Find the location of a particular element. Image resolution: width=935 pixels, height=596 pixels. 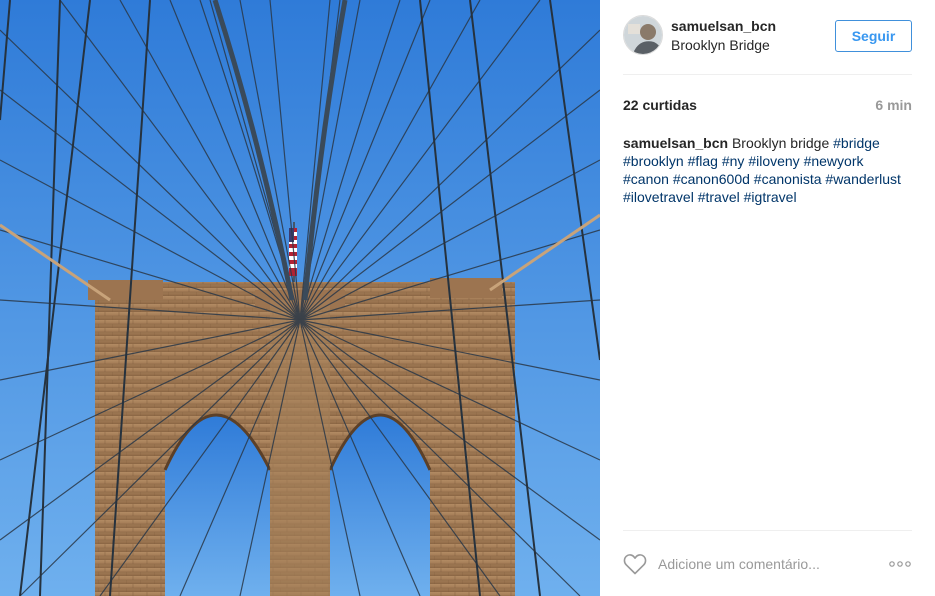

hashtag: #ilovetravel is located at coordinates (658, 197).